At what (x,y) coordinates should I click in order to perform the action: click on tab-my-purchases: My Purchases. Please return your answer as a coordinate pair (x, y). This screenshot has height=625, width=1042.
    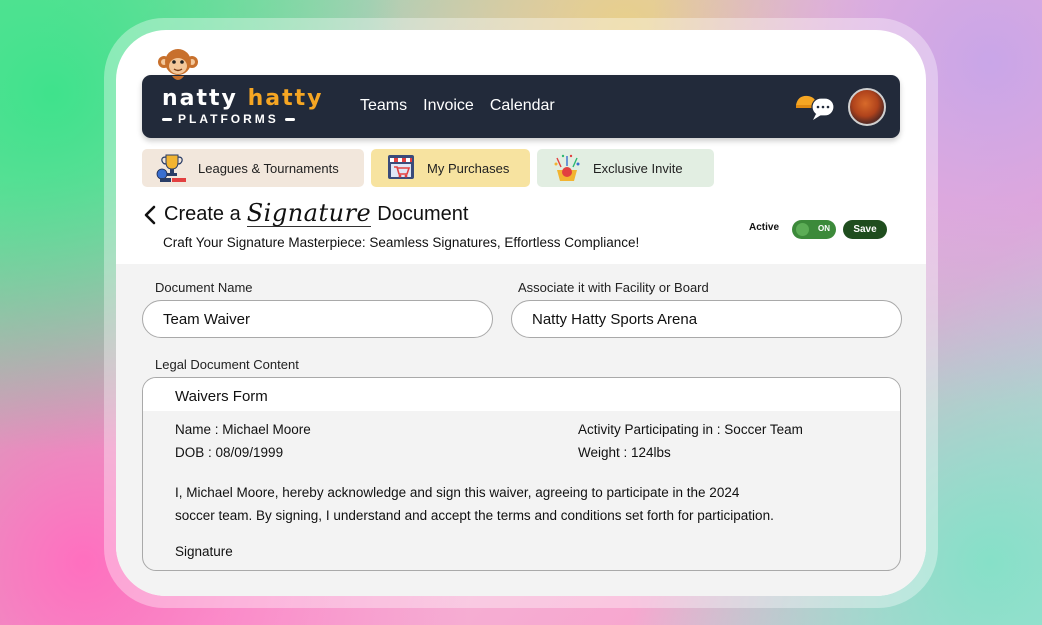
    Looking at the image, I should click on (450, 168).